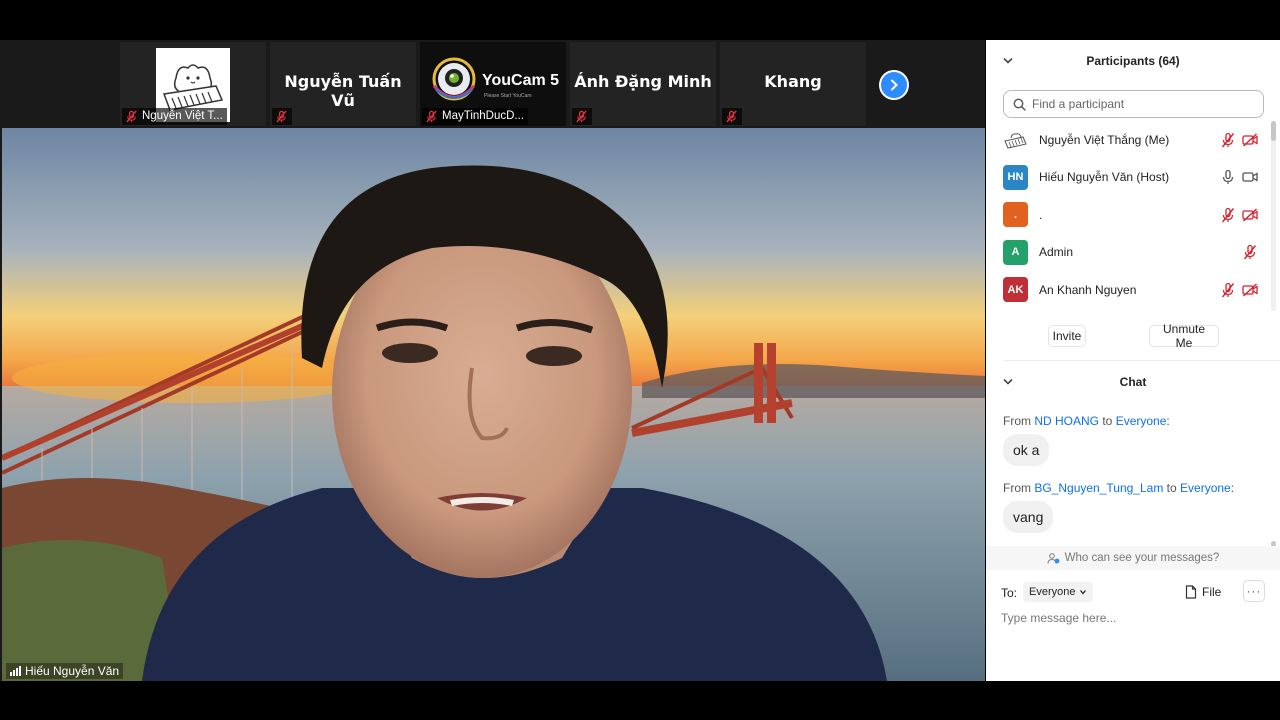  Describe the element at coordinates (1104, 139) in the screenshot. I see `participant-name: Nguyễn Việt Thắng (Me)` at that location.